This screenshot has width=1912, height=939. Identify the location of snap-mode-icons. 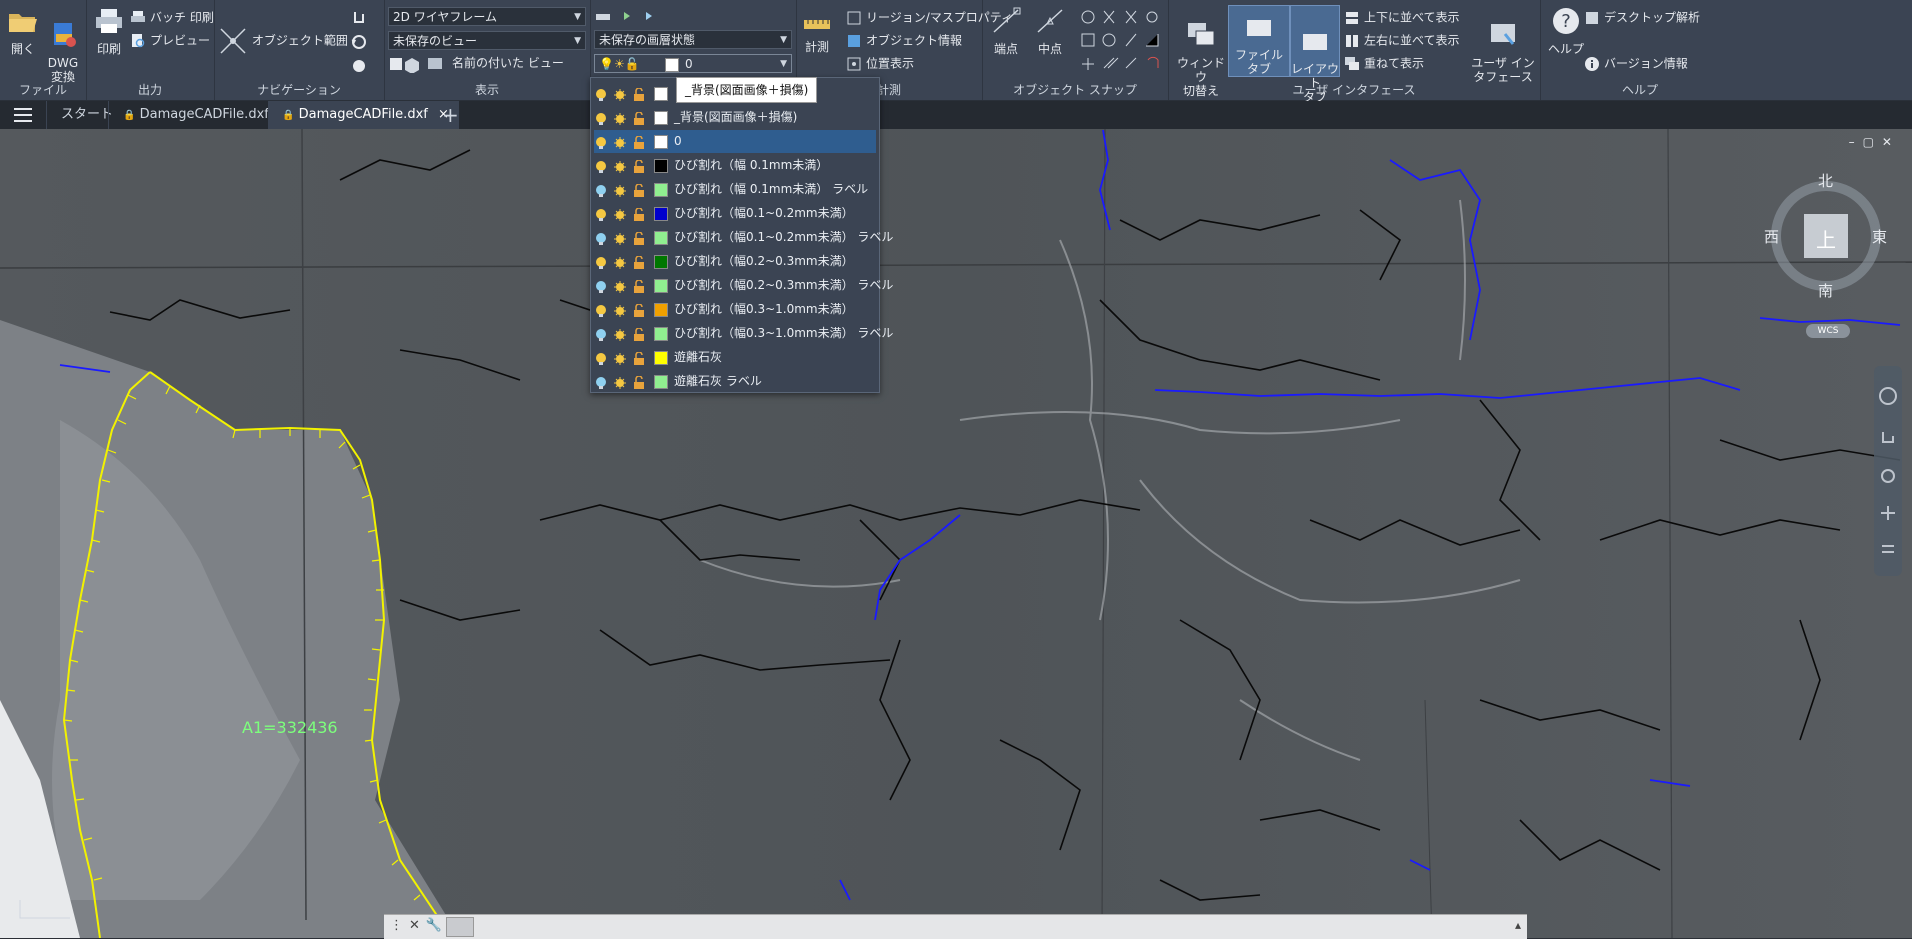
(1121, 41).